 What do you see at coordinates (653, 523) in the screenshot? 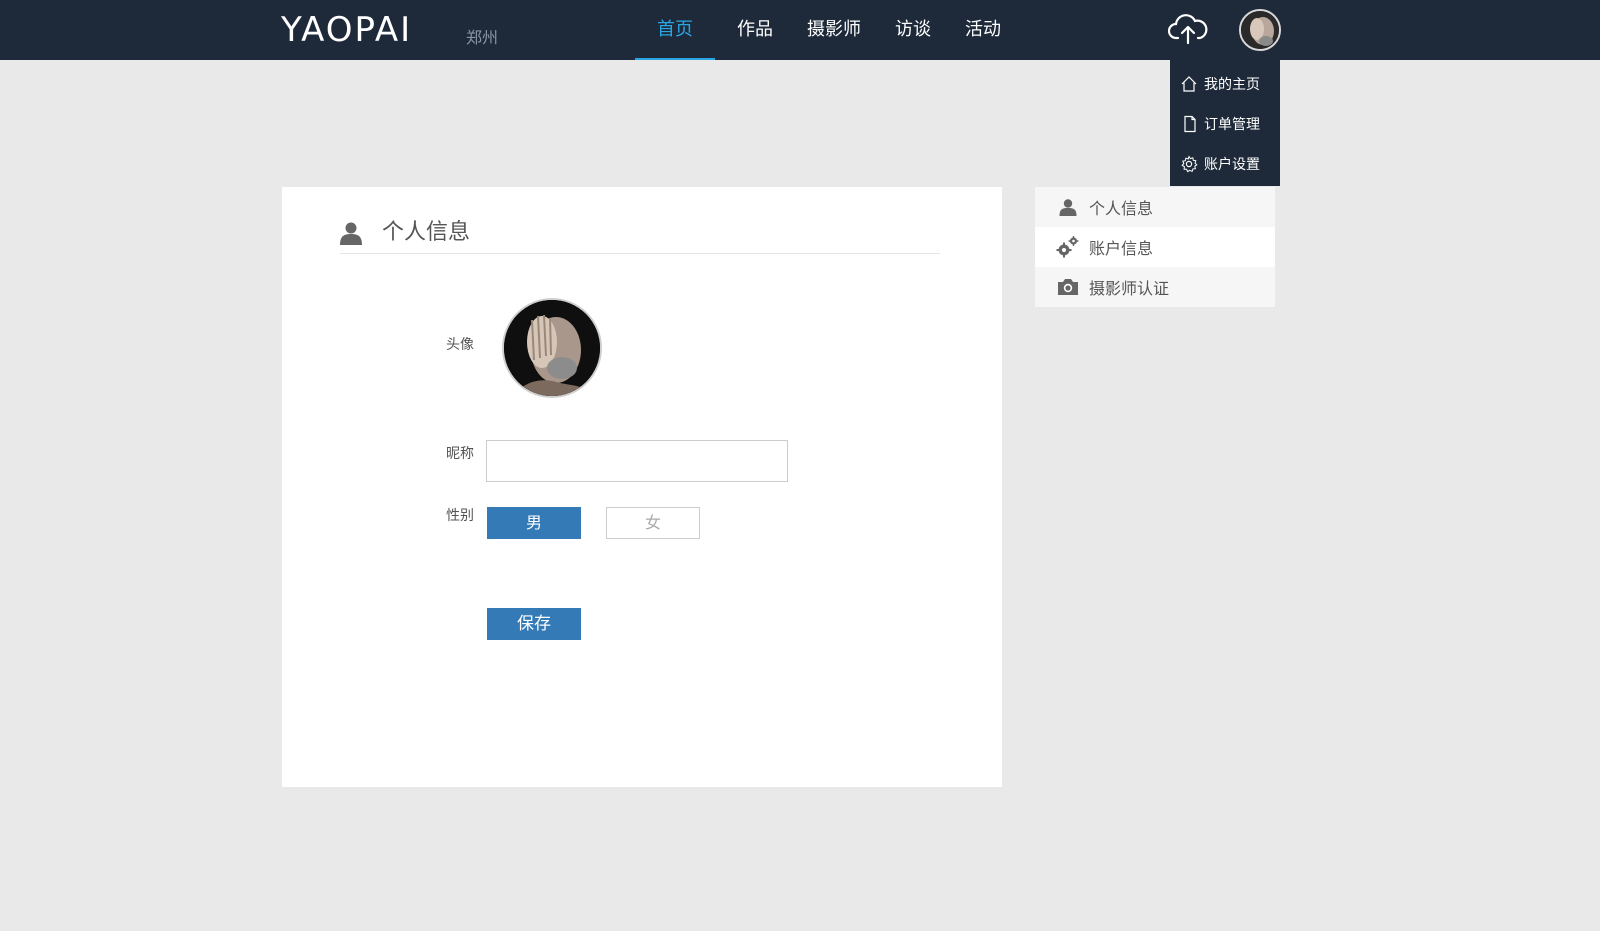
I see `gender-female-button: 女` at bounding box center [653, 523].